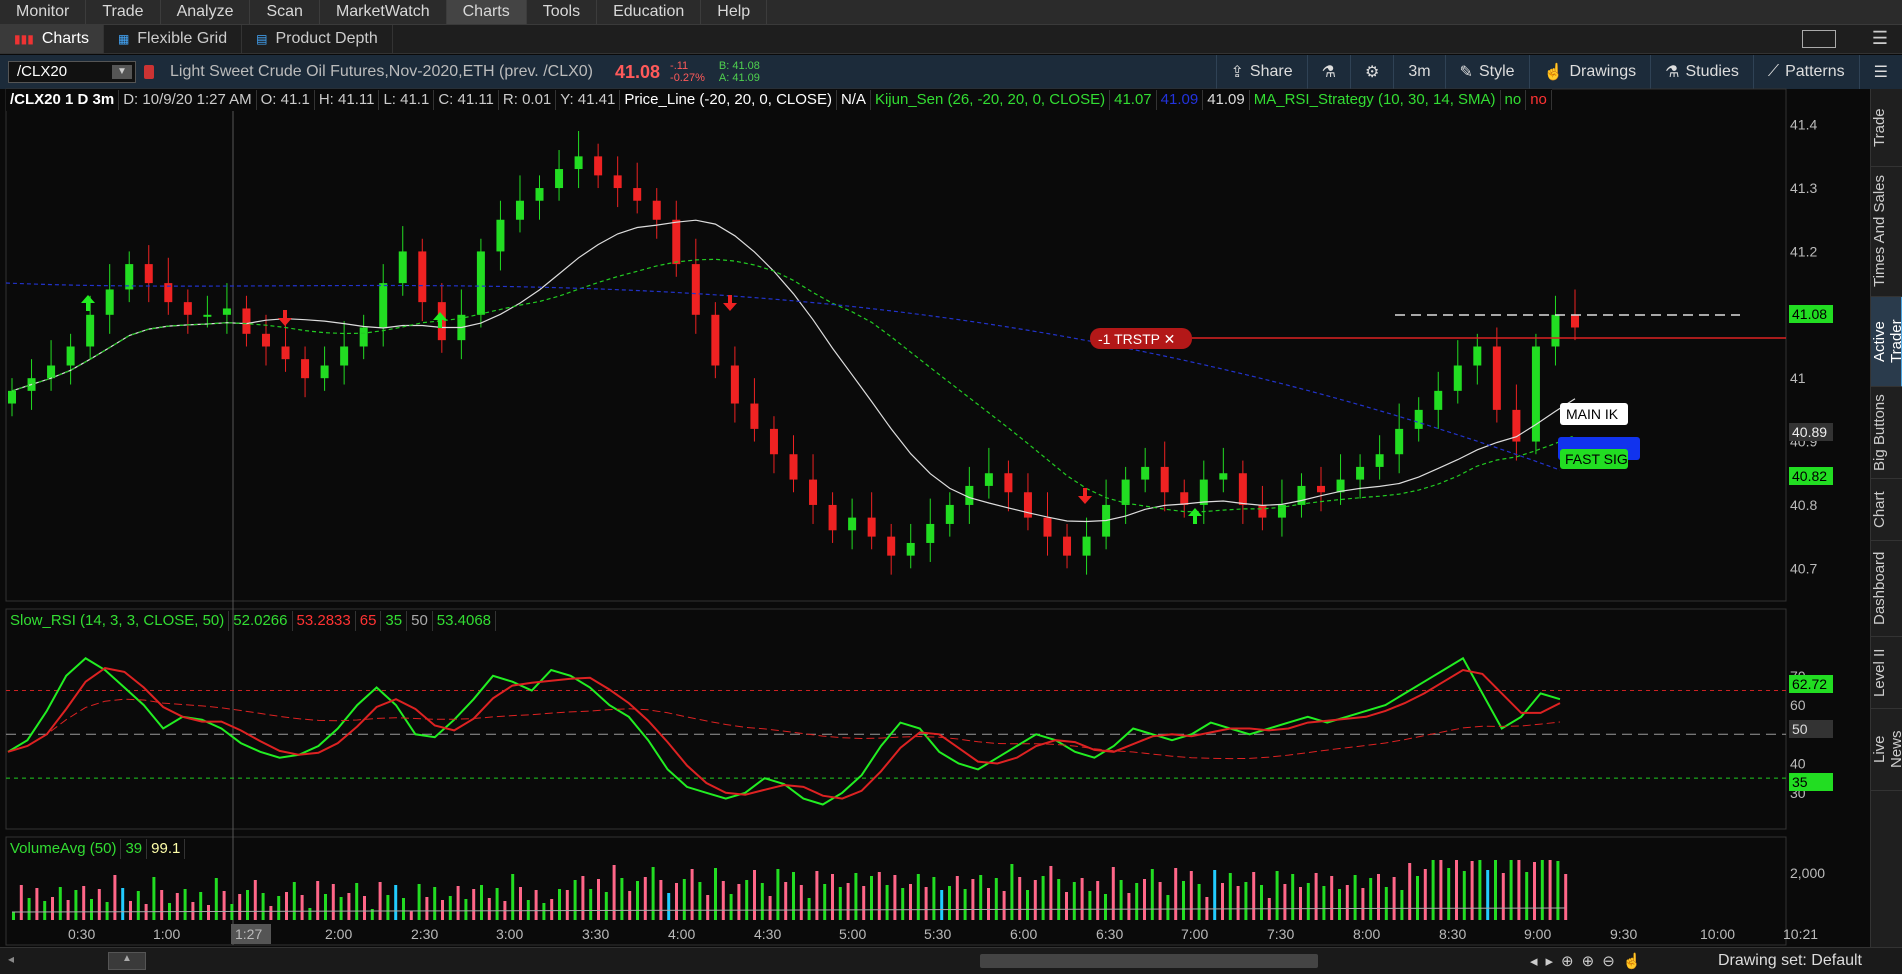 The width and height of the screenshot is (1902, 974). I want to click on last-price-badge: 41.08, so click(1809, 314).